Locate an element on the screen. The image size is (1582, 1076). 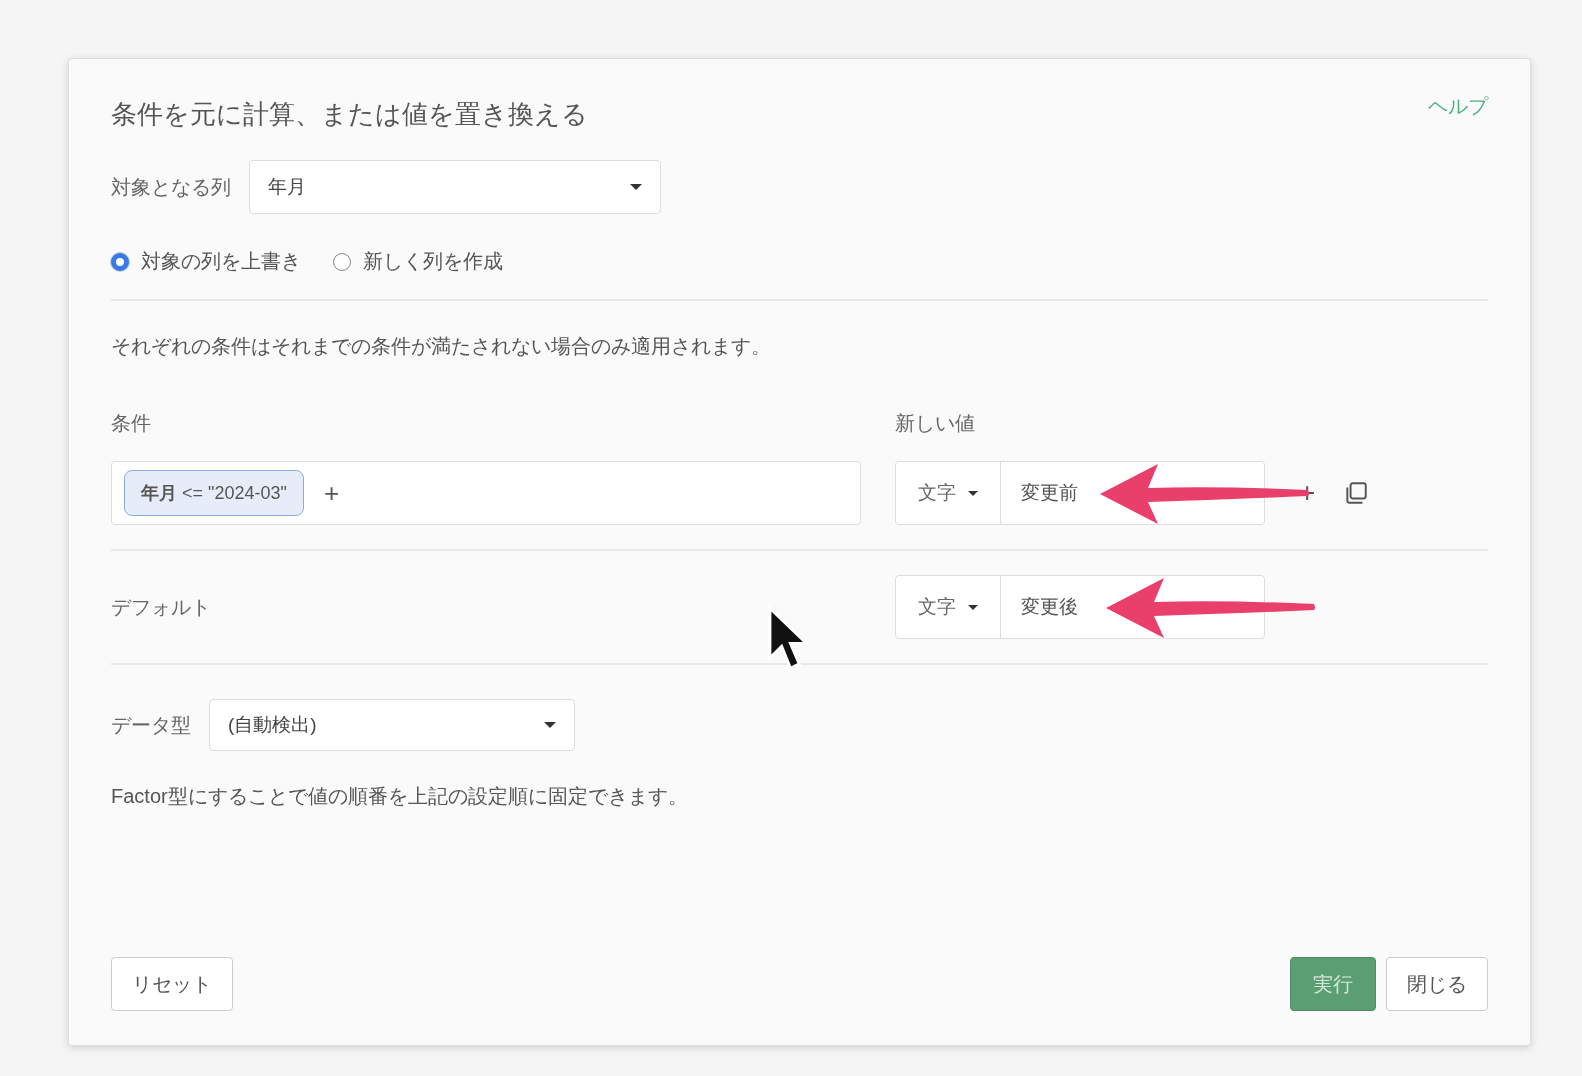
column-header: 新しい値 is located at coordinates (935, 423).